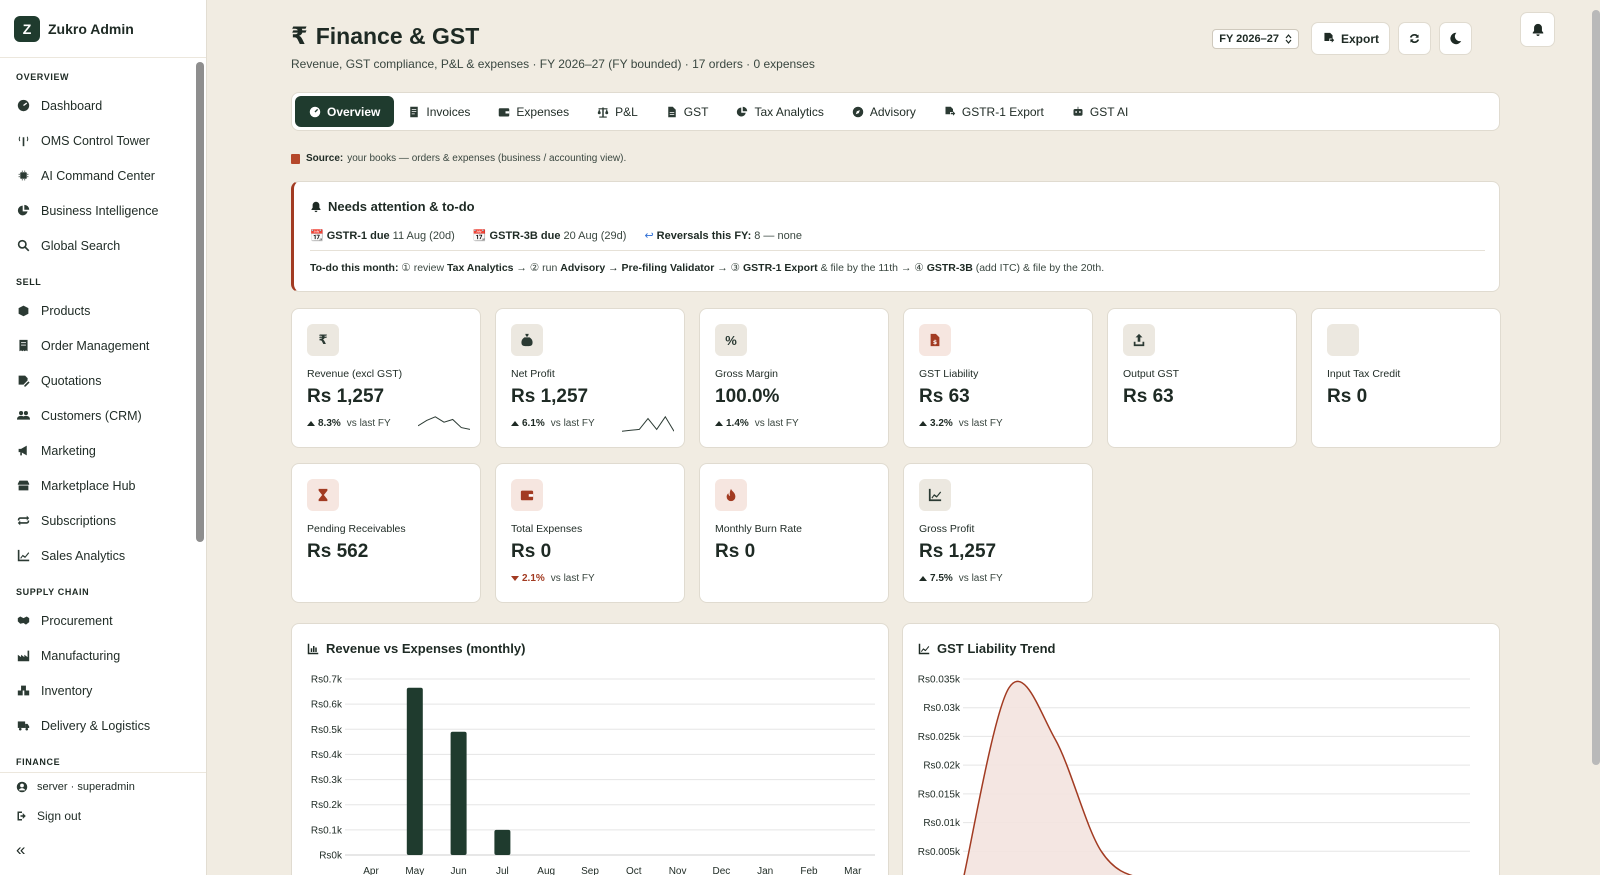 This screenshot has height=875, width=1600. What do you see at coordinates (1414, 38) in the screenshot?
I see `refresh-button` at bounding box center [1414, 38].